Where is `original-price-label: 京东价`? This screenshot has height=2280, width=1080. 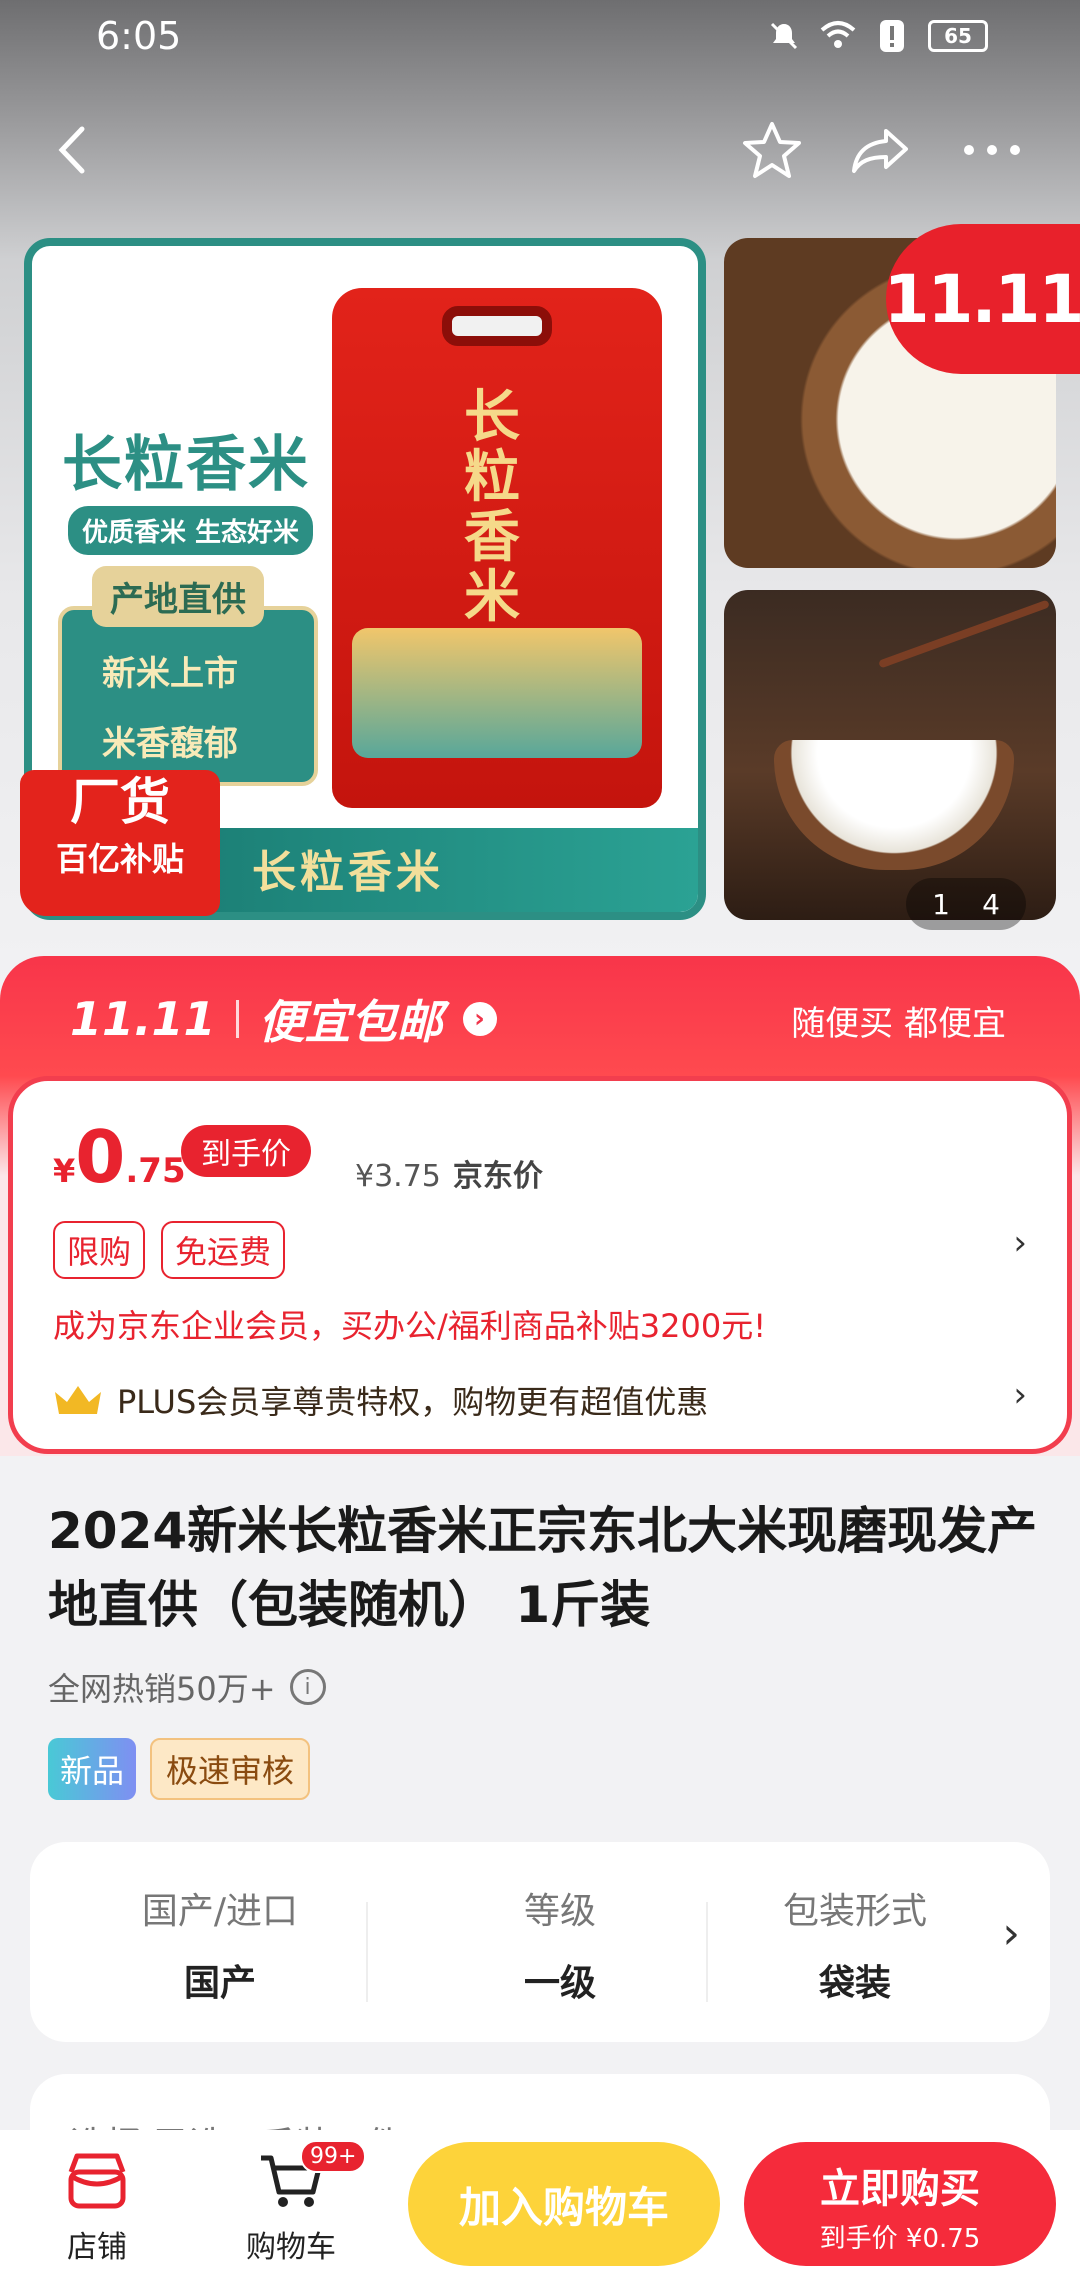
original-price-label: 京东价 is located at coordinates (497, 1176).